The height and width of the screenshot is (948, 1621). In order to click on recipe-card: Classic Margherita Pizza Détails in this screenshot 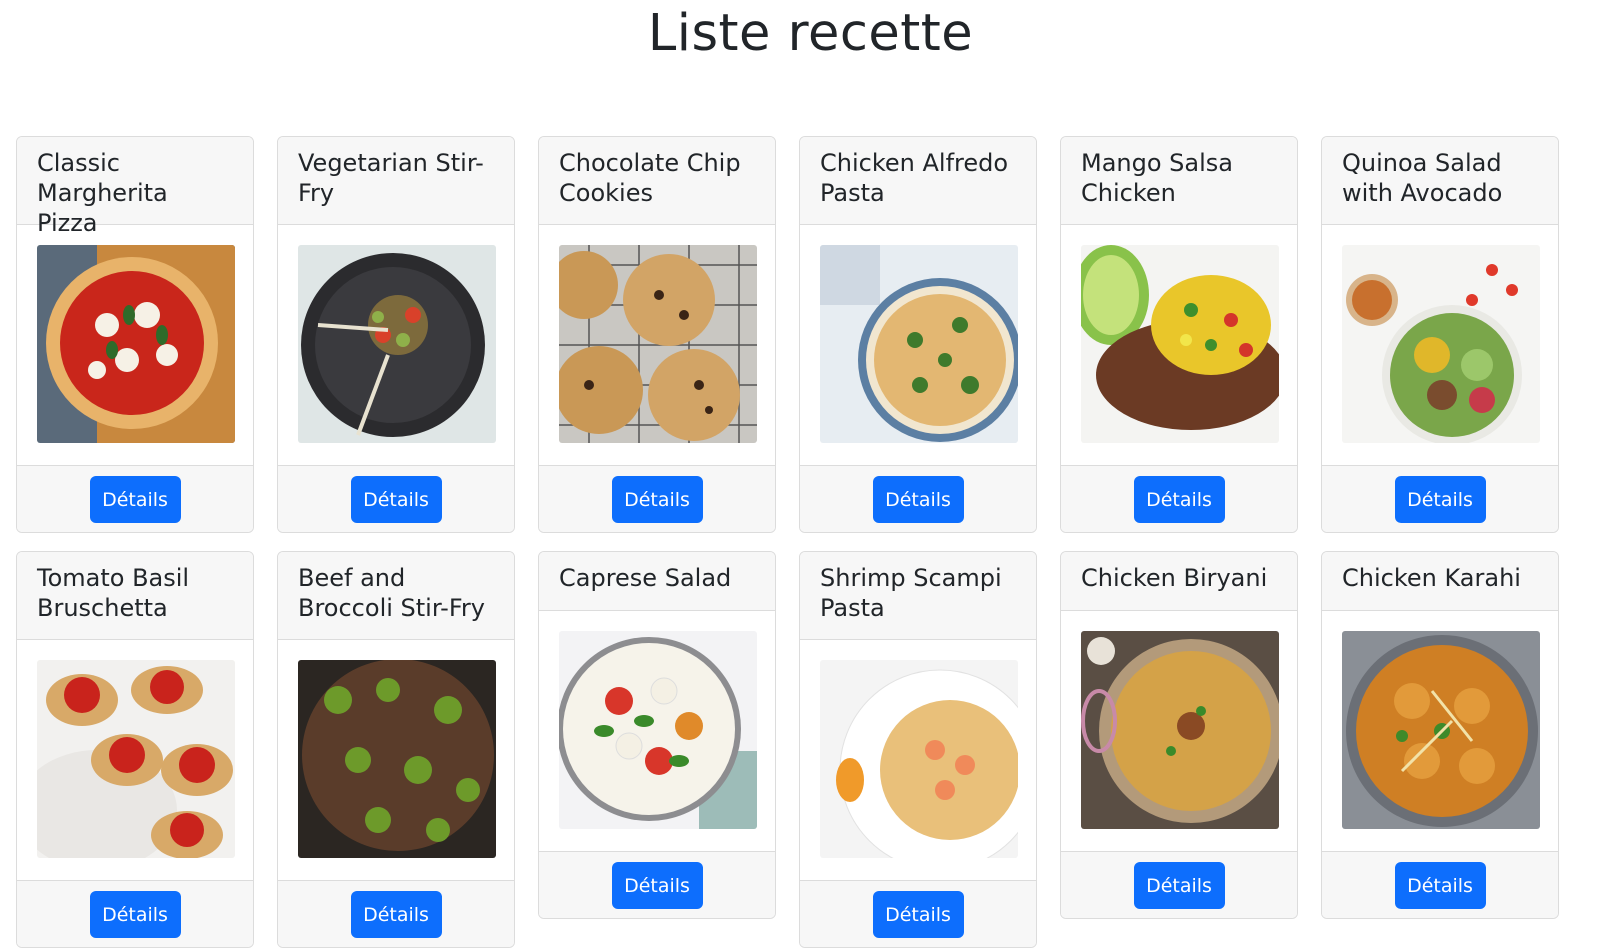, I will do `click(135, 334)`.